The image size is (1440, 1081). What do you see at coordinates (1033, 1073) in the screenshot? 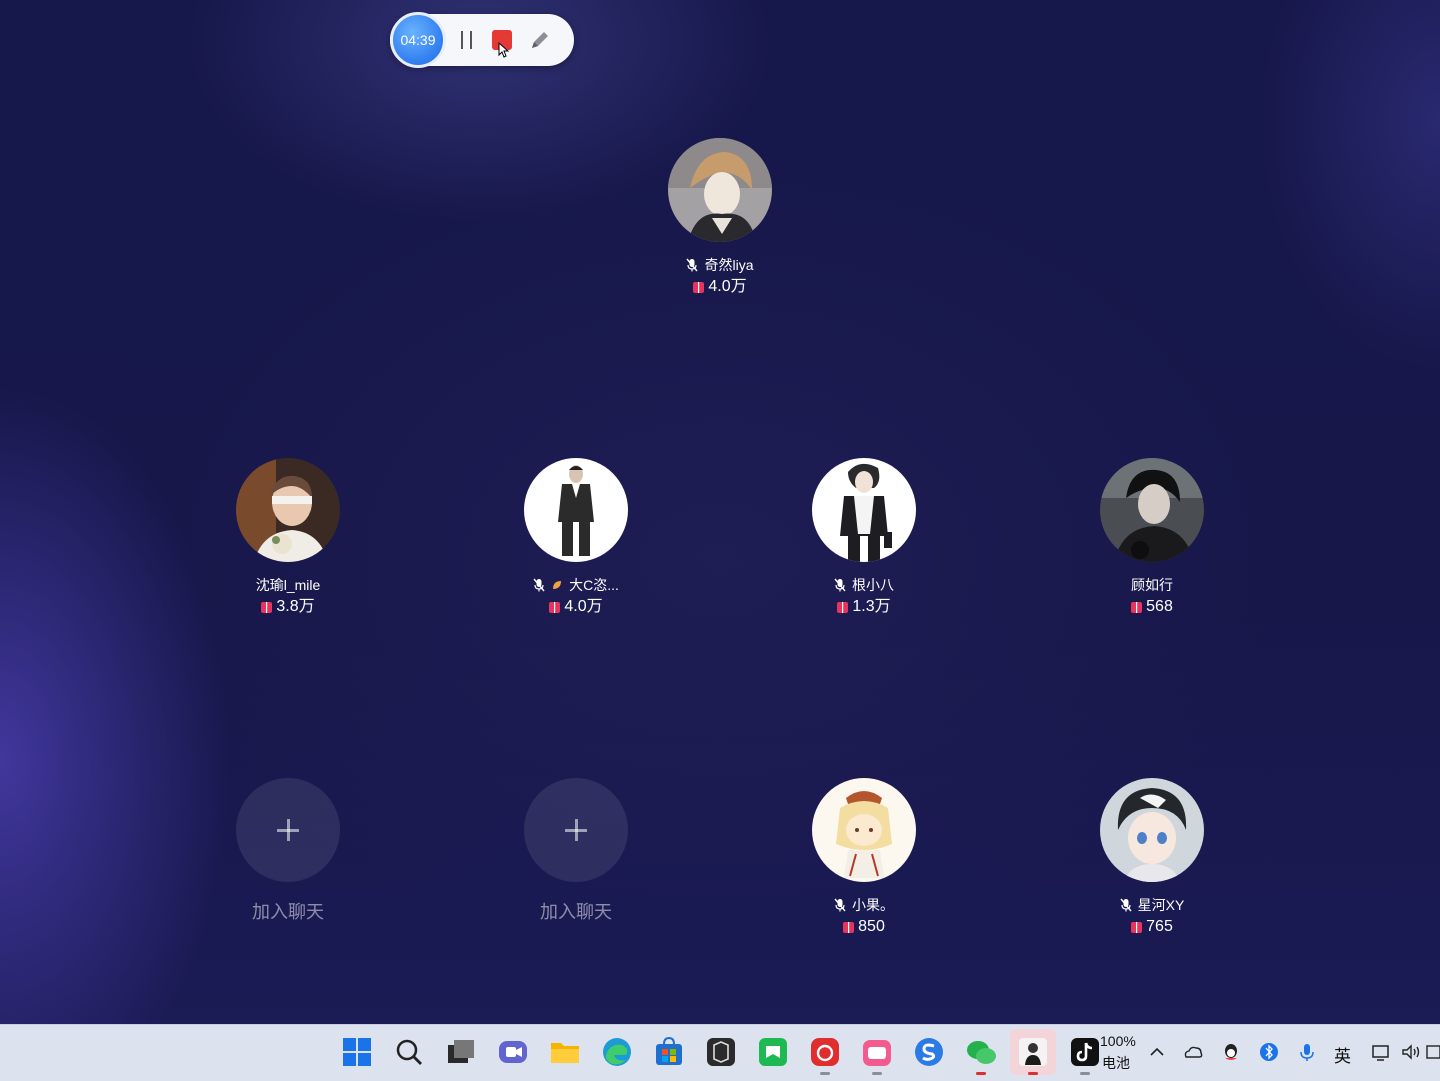
I see `active-indicator` at bounding box center [1033, 1073].